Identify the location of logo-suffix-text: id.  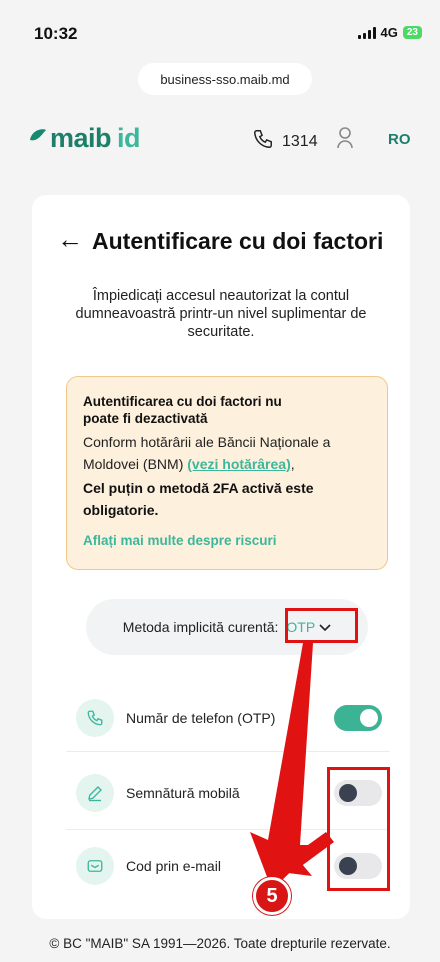
(129, 138).